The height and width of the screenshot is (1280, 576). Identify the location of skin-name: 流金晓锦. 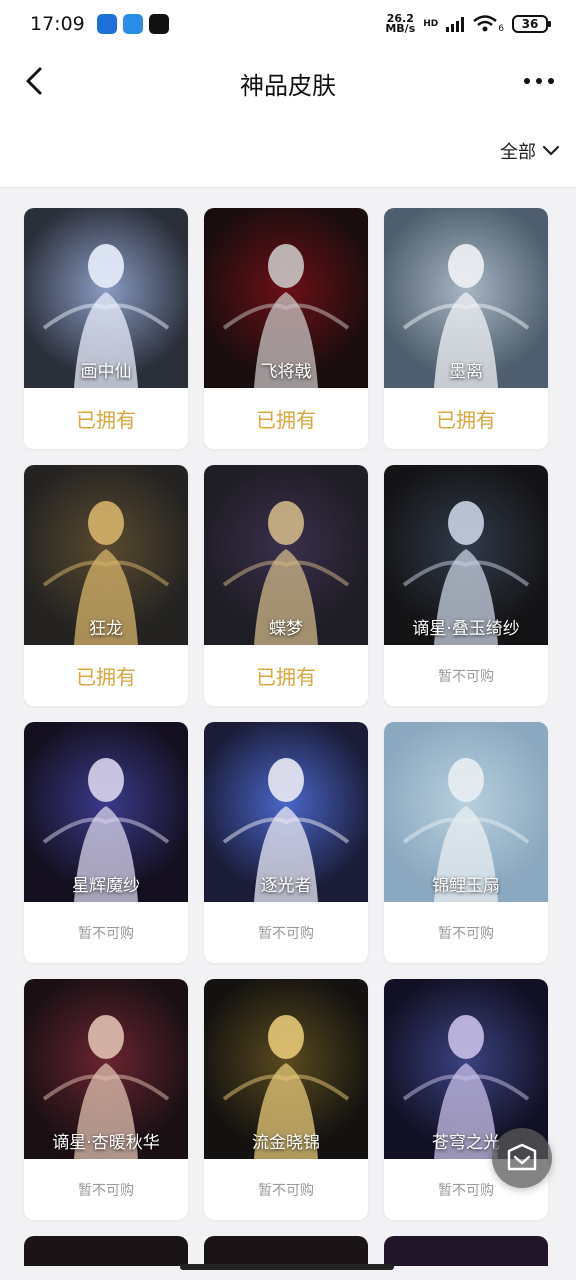
(286, 1143).